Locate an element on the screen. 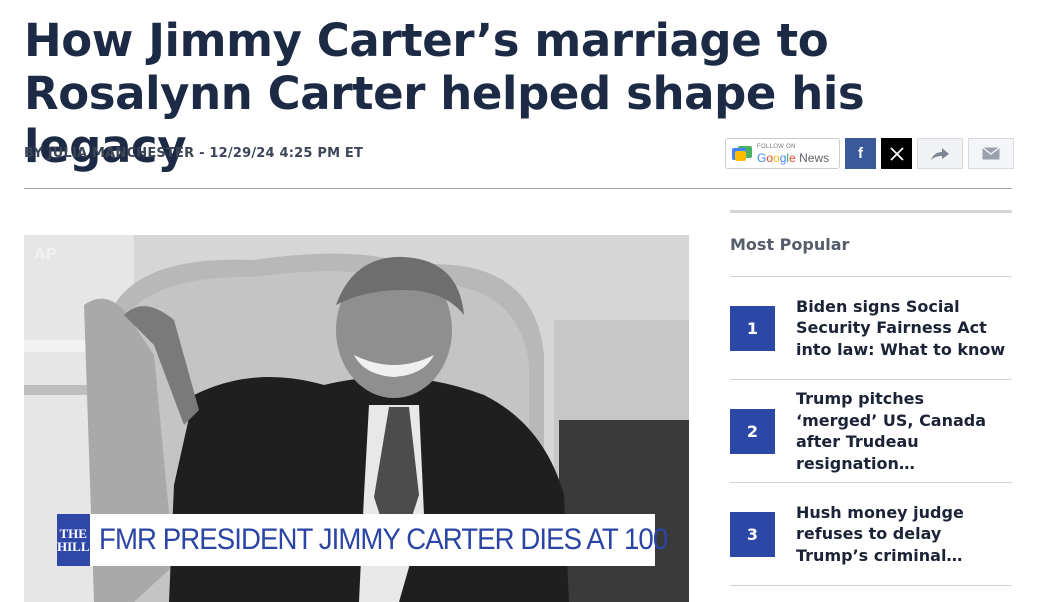 Image resolution: width=1040 pixels, height=602 pixels. facebook-share-button: f is located at coordinates (860, 153).